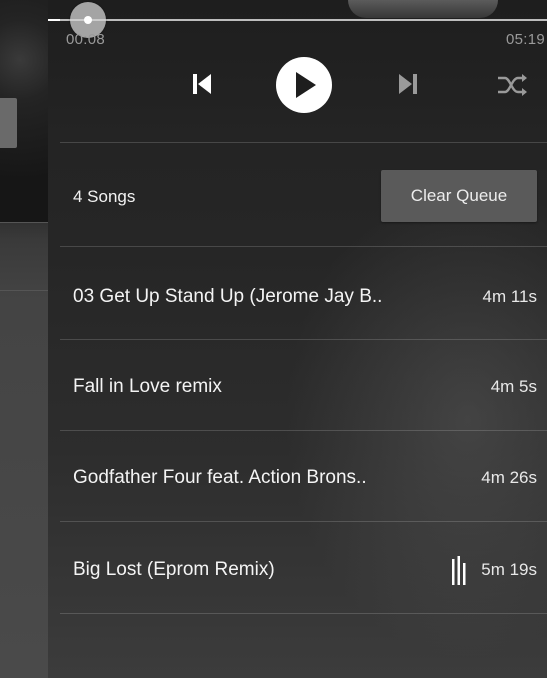 Image resolution: width=547 pixels, height=678 pixels. I want to click on track-duration: 5m 19s, so click(509, 569).